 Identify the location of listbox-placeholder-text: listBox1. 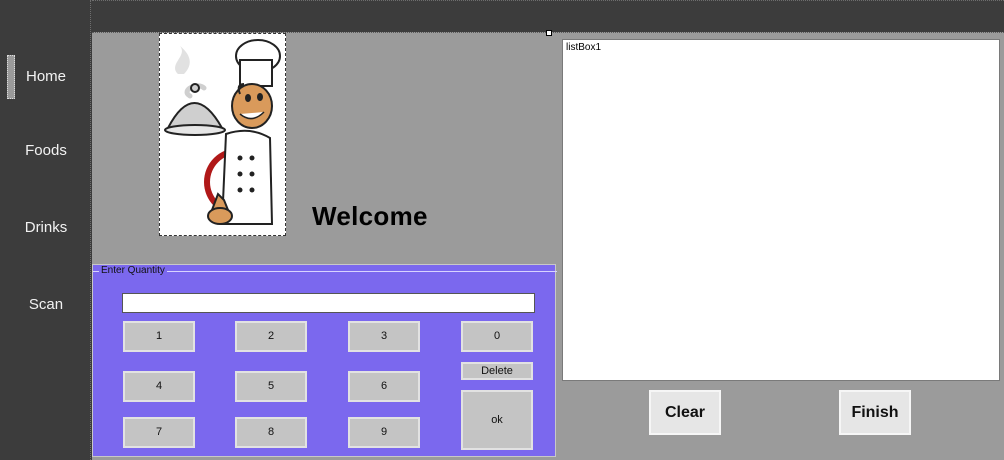
(584, 47).